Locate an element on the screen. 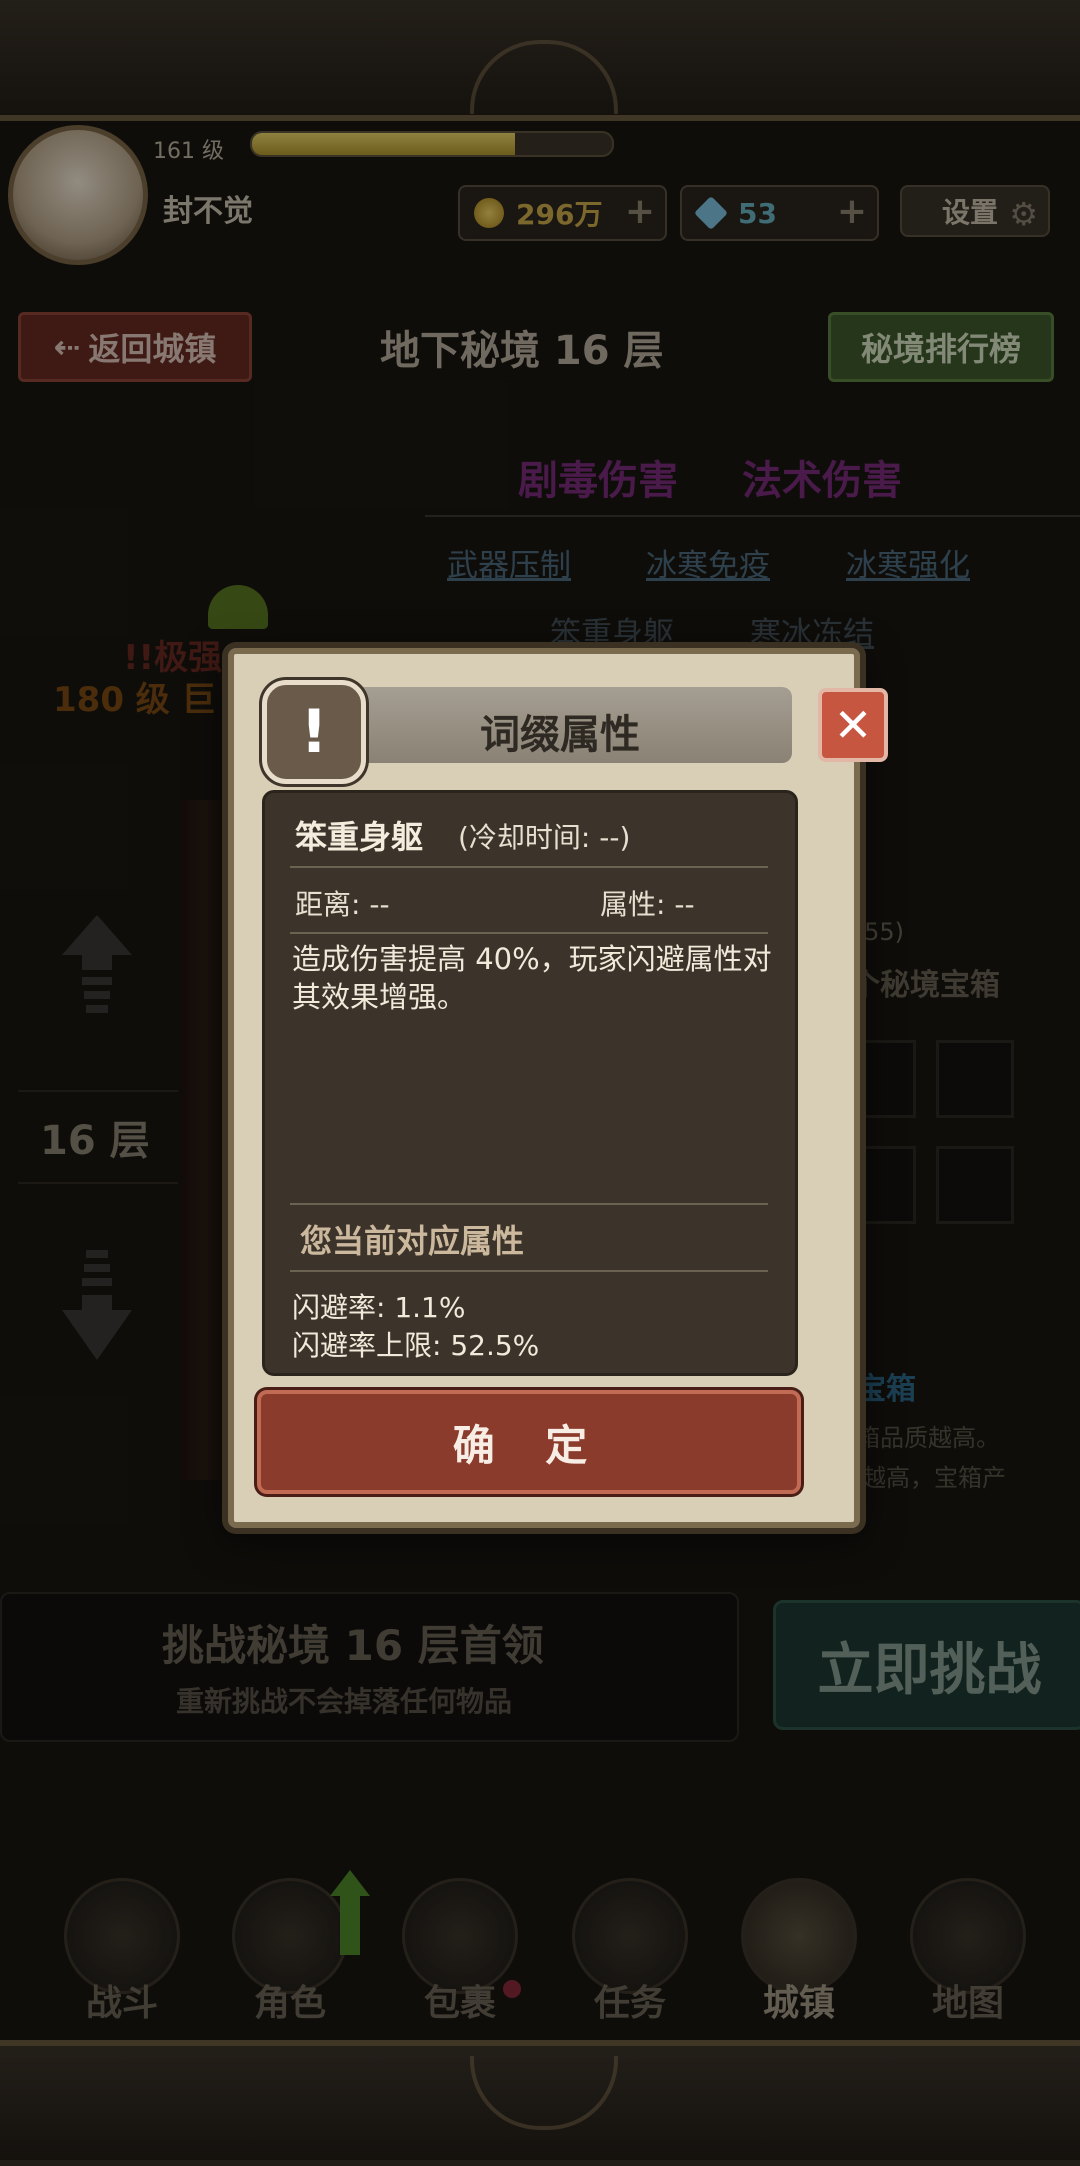 This screenshot has width=1080, height=2166. dodge-rate: 闪避率: 1.1% is located at coordinates (379, 1307).